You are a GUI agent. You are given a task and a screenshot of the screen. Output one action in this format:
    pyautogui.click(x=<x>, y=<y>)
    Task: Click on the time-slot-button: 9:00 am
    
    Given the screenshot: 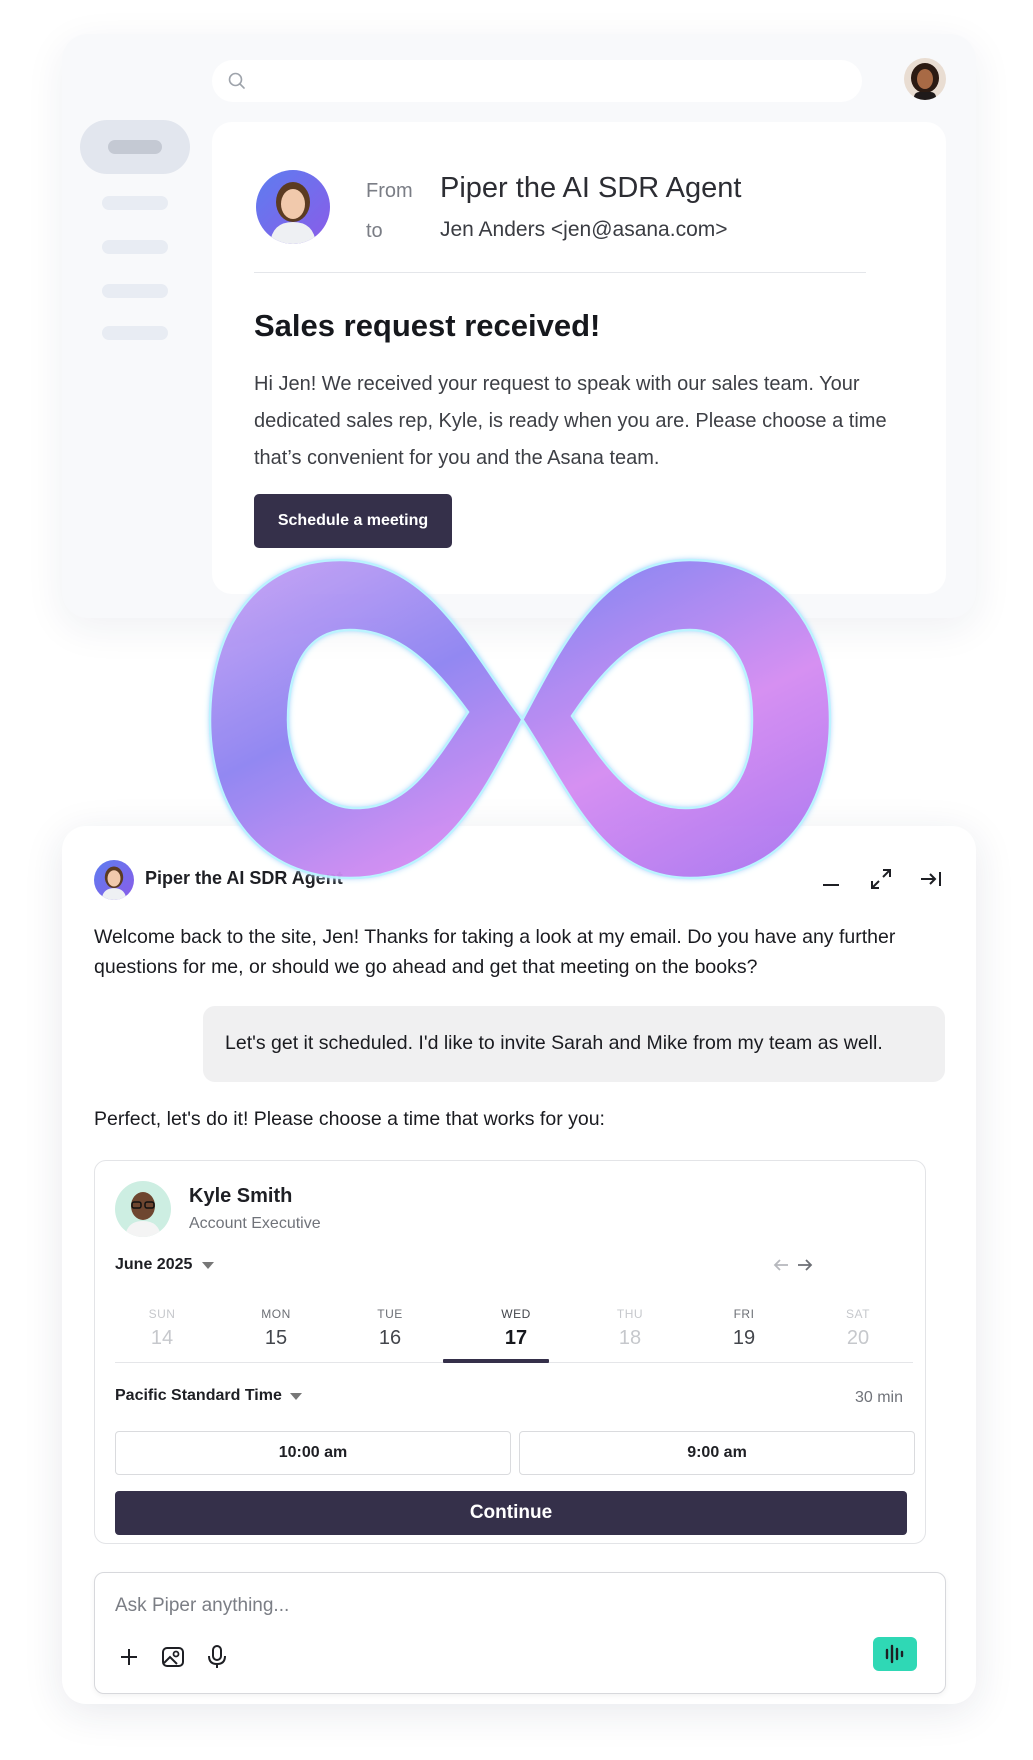 What is the action you would take?
    pyautogui.click(x=717, y=1453)
    